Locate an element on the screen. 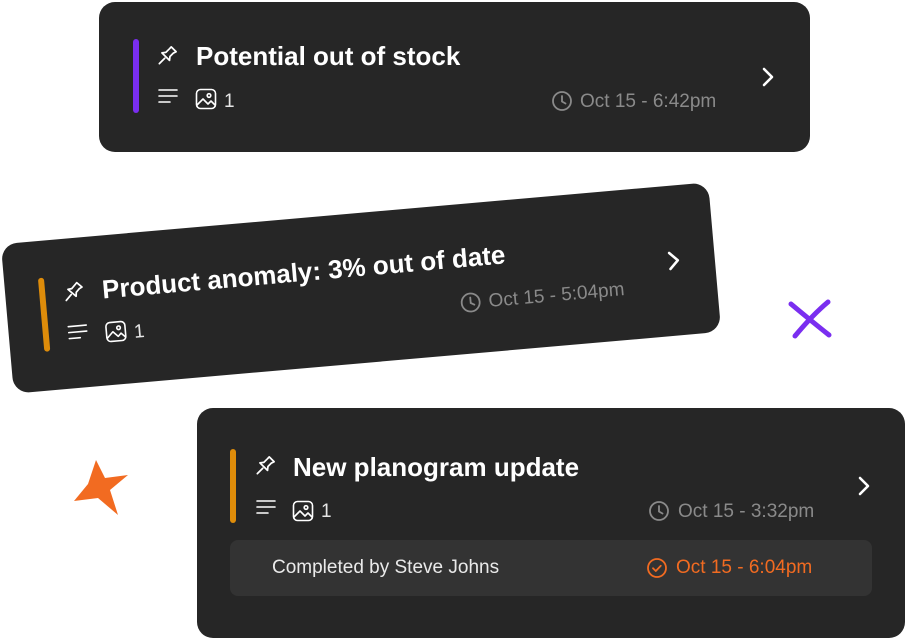  star-icon is located at coordinates (101, 487).